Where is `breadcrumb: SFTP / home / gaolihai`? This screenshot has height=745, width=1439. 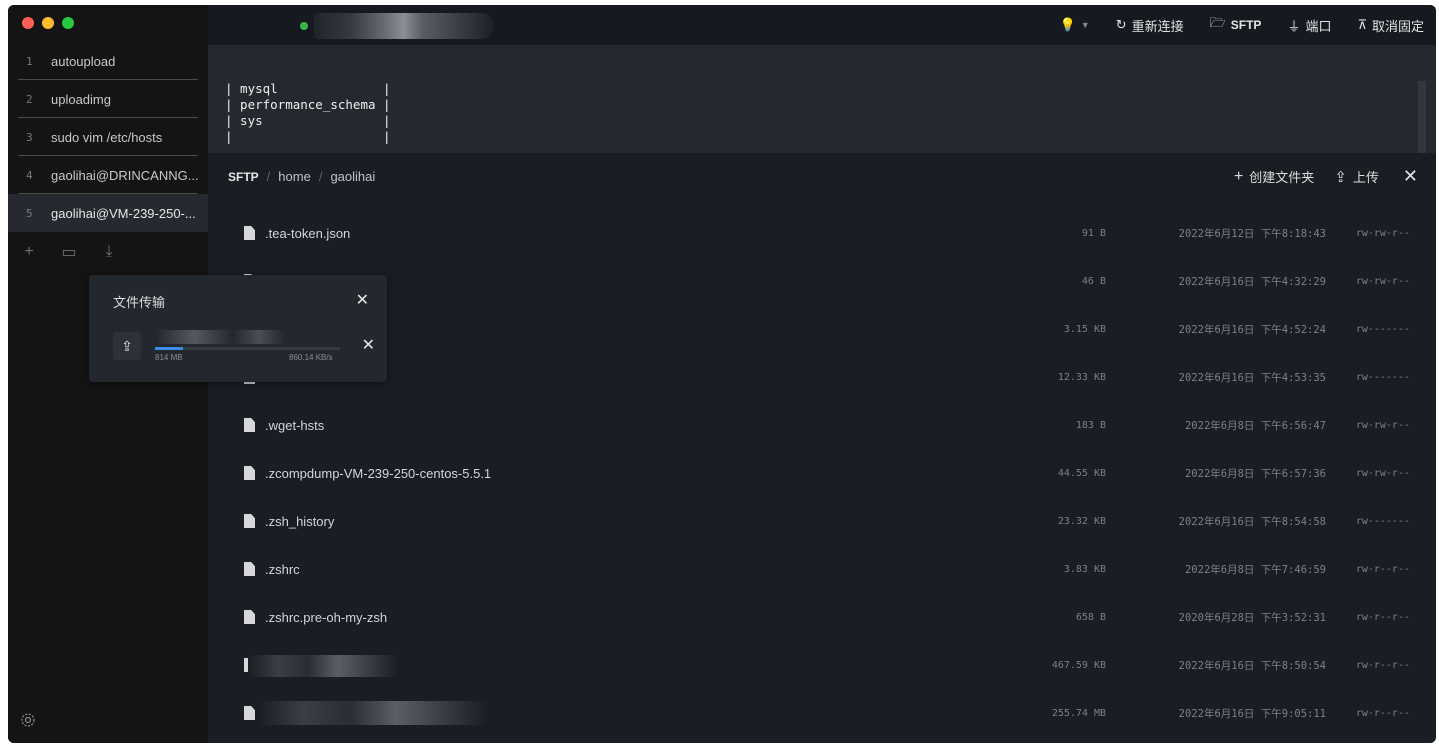 breadcrumb: SFTP / home / gaolihai is located at coordinates (301, 176).